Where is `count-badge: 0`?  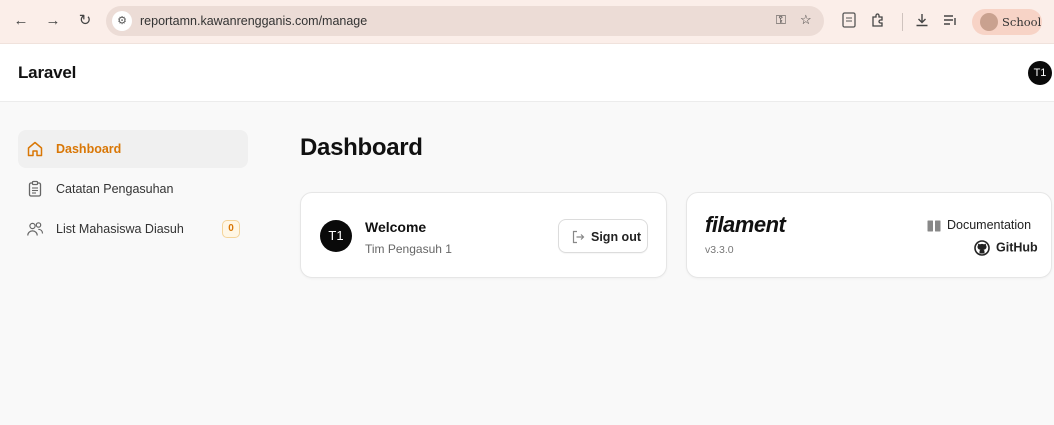 count-badge: 0 is located at coordinates (231, 229).